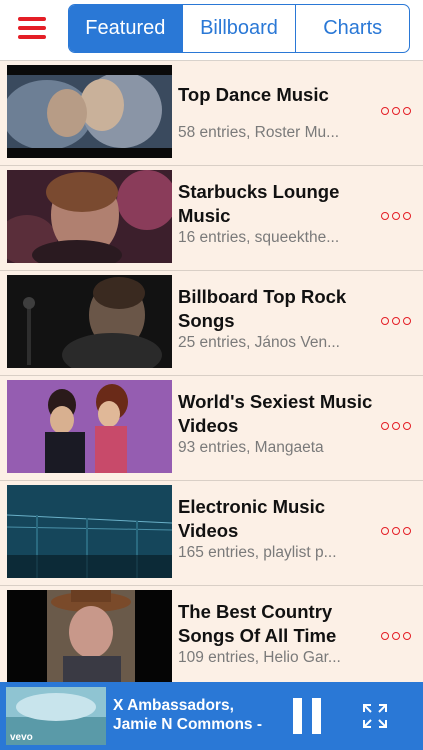  Describe the element at coordinates (195, 715) in the screenshot. I see `now-playing-info: X Ambassadors, Jamie N Commons -` at that location.